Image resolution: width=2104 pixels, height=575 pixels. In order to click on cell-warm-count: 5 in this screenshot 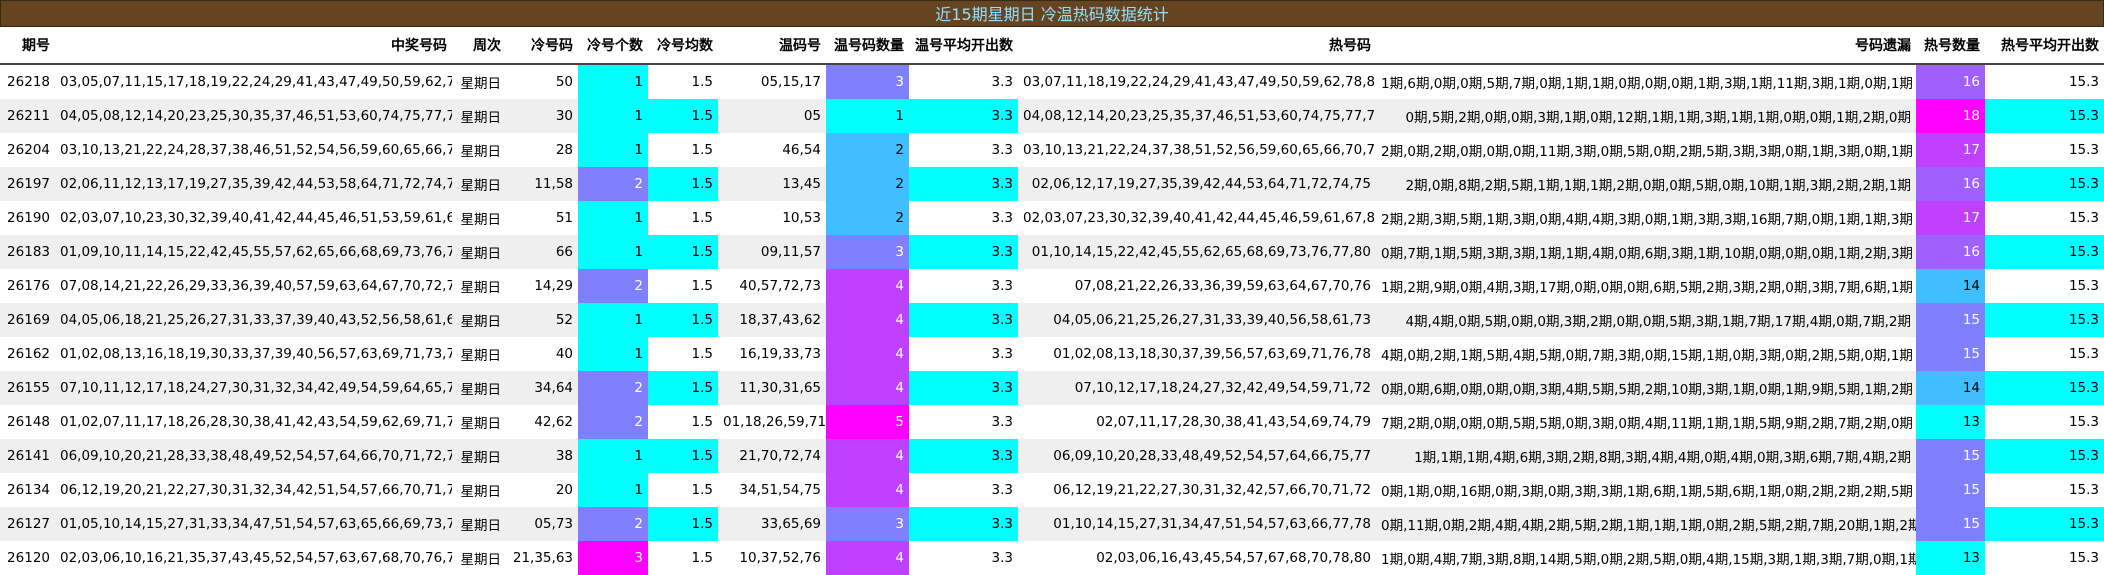, I will do `click(867, 422)`.